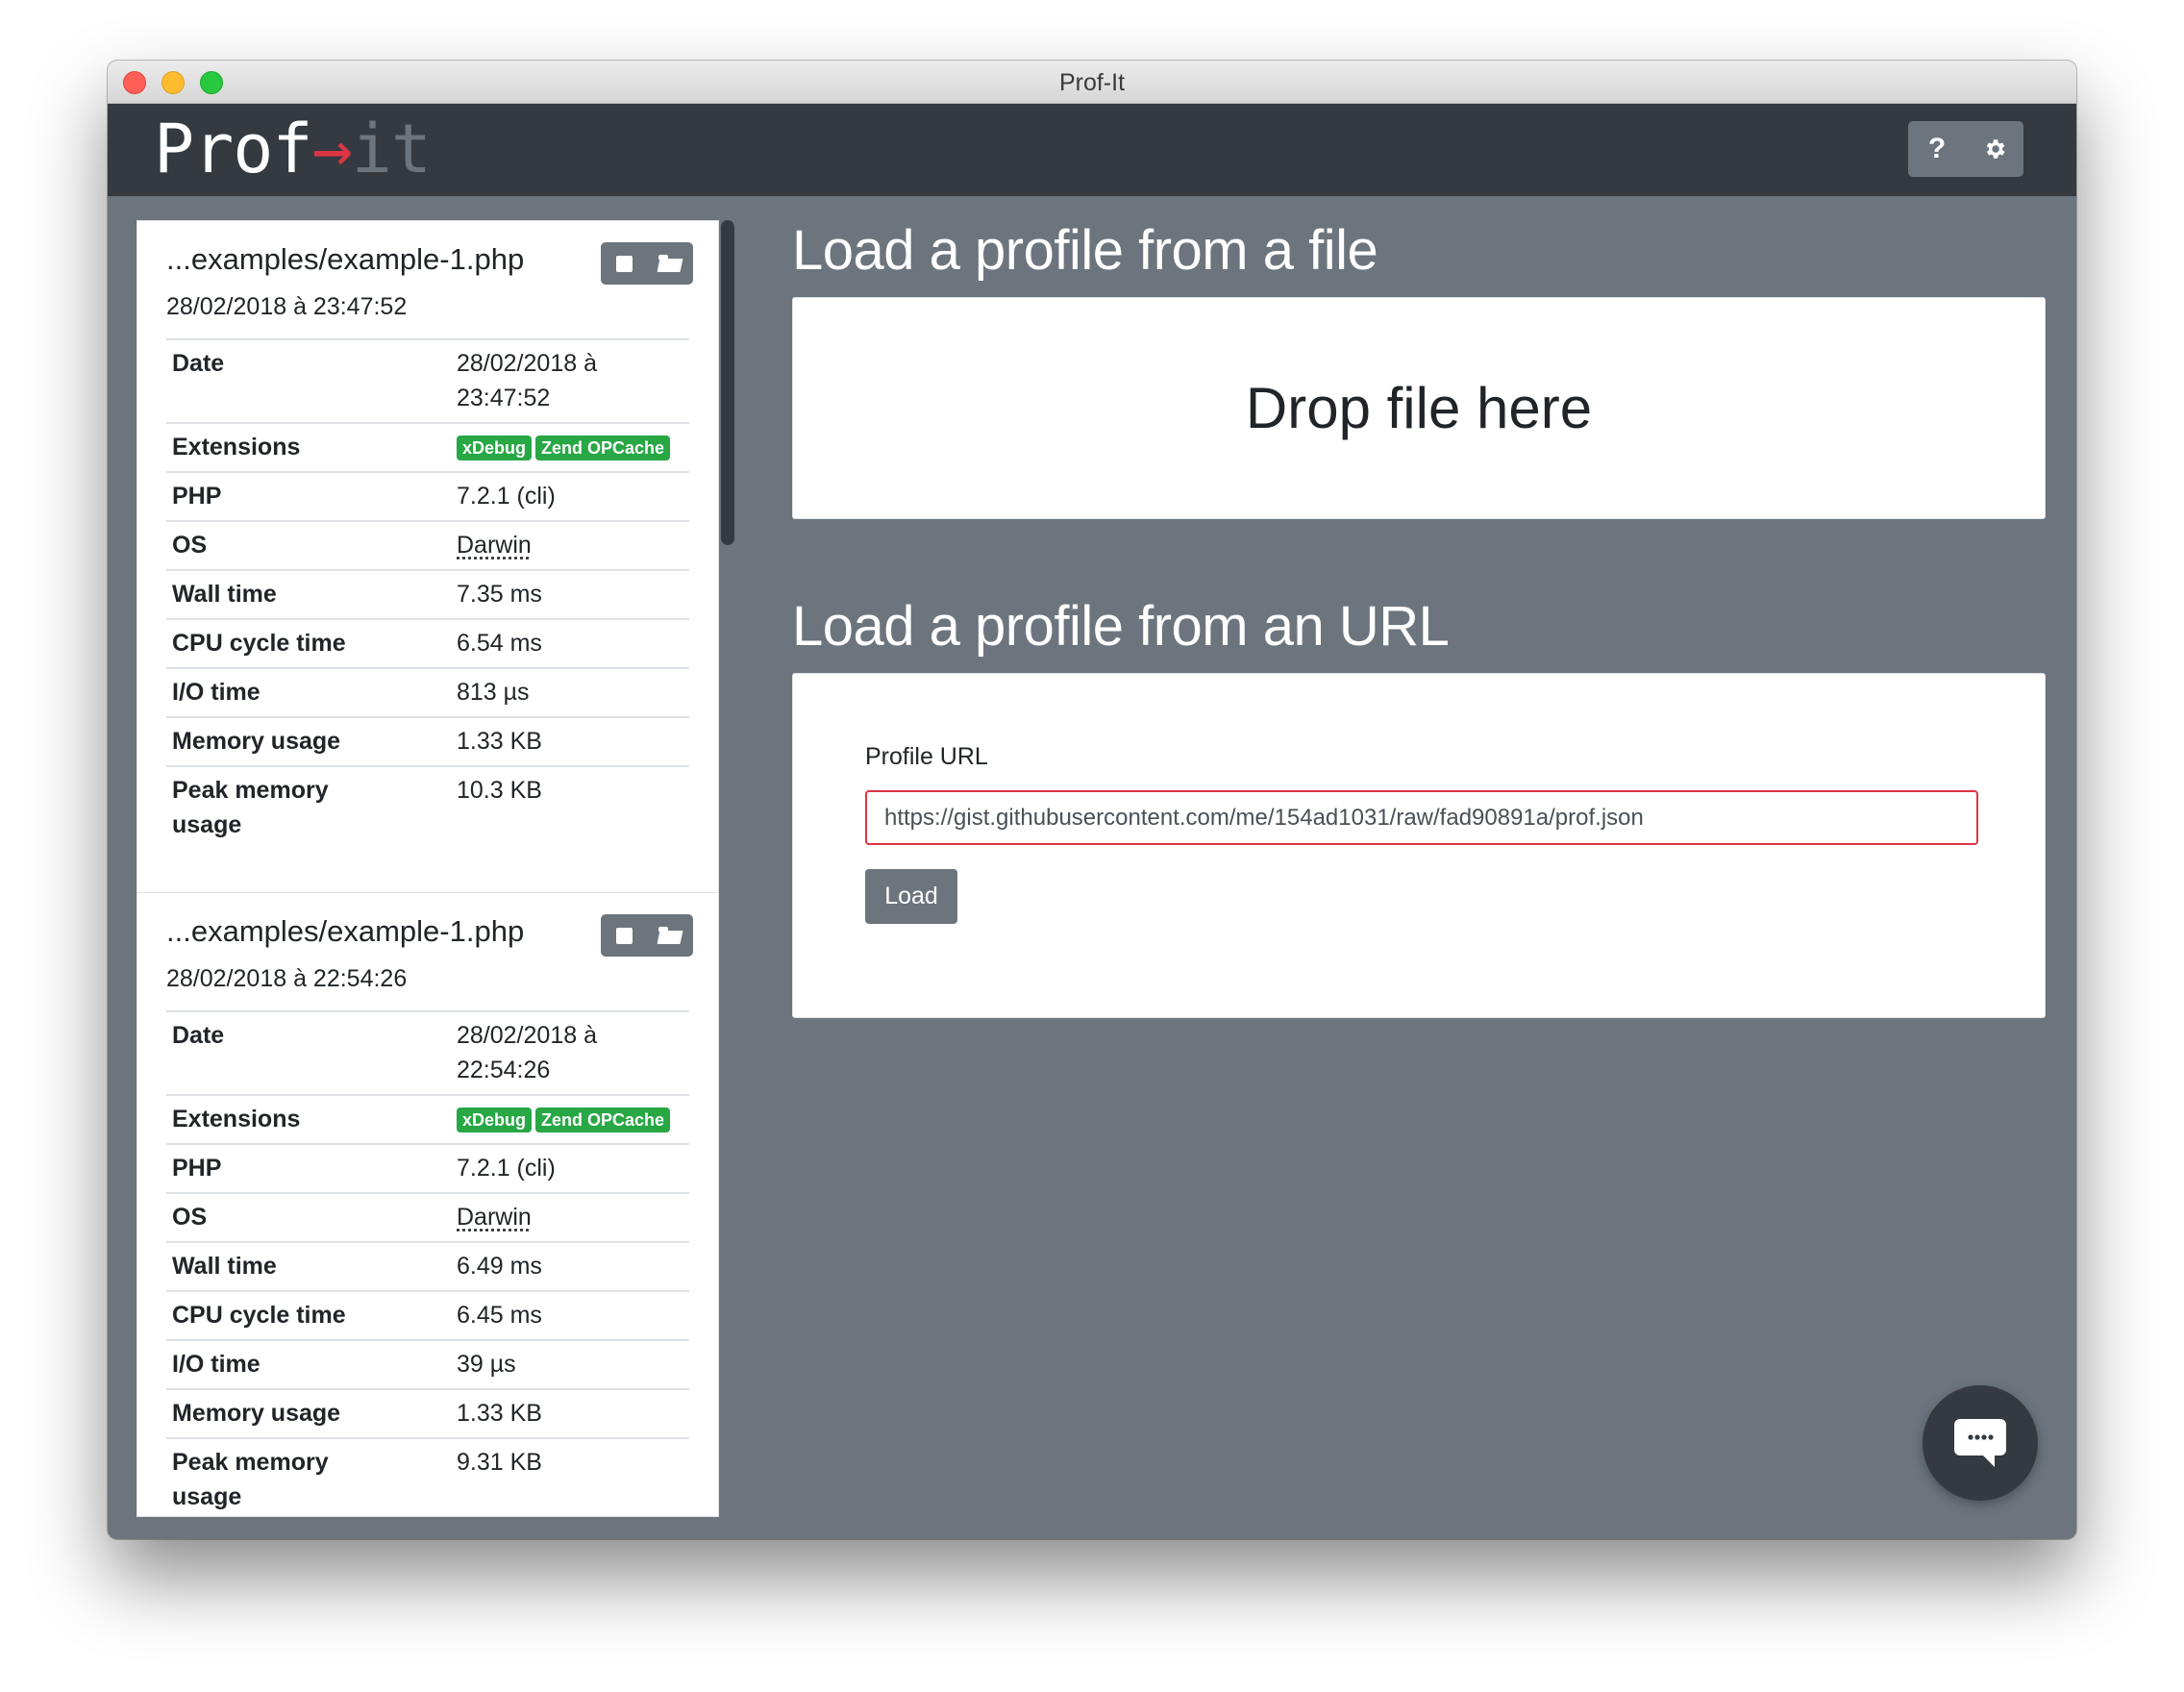 The width and height of the screenshot is (2184, 1692). Describe the element at coordinates (500, 1462) in the screenshot. I see `property-value: 9.31 KB` at that location.